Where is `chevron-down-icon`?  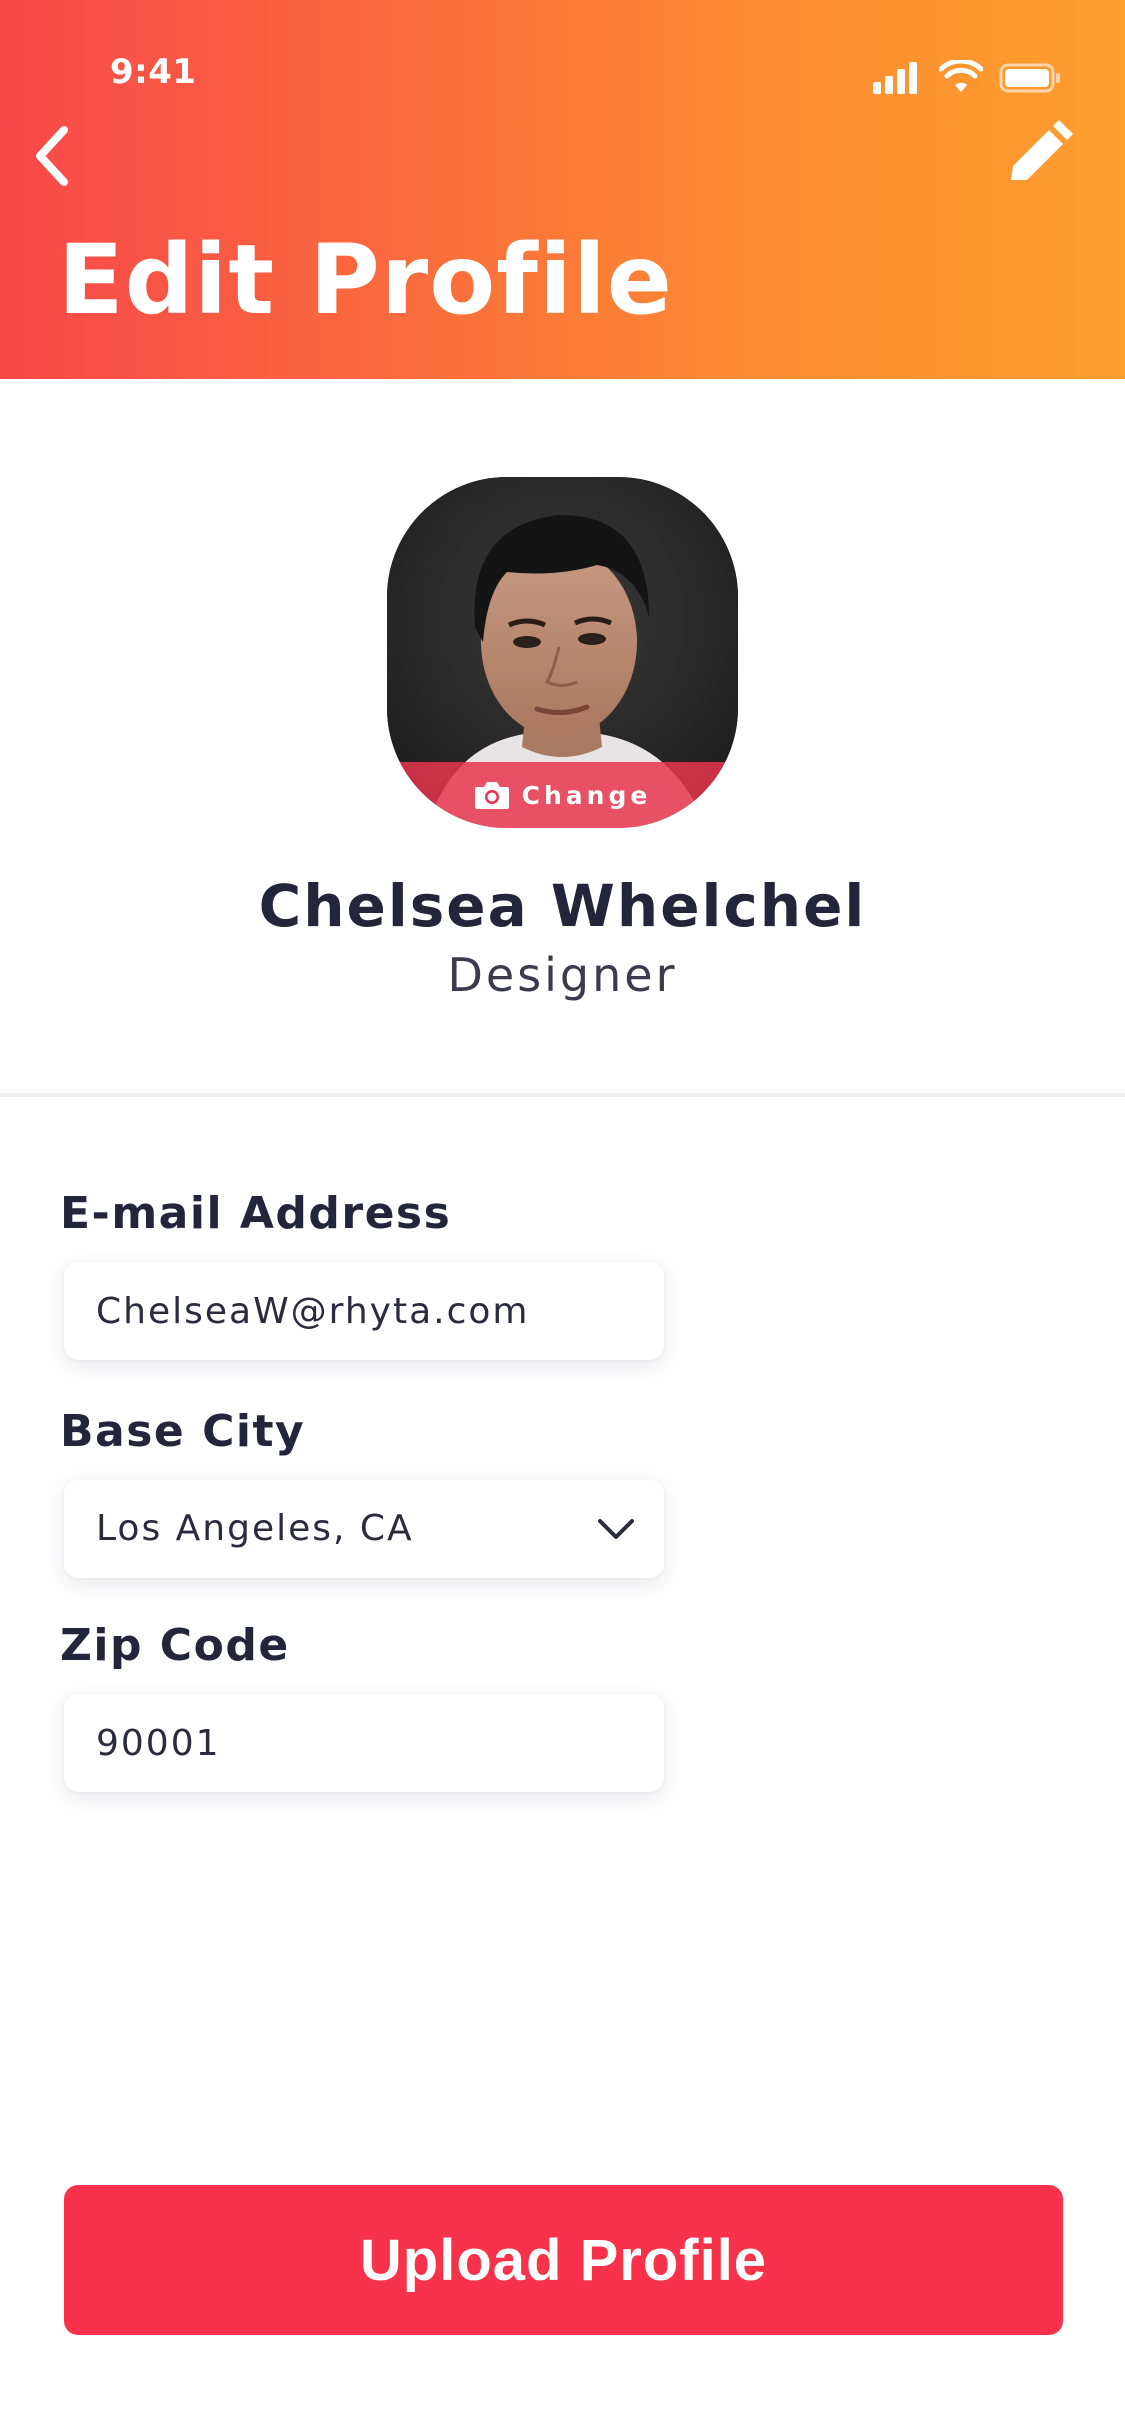 chevron-down-icon is located at coordinates (616, 1529).